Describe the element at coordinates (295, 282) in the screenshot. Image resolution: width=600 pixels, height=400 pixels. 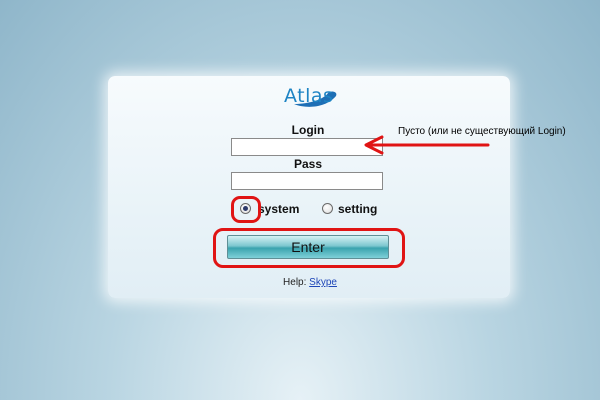
I see `help-prefix: Help:` at that location.